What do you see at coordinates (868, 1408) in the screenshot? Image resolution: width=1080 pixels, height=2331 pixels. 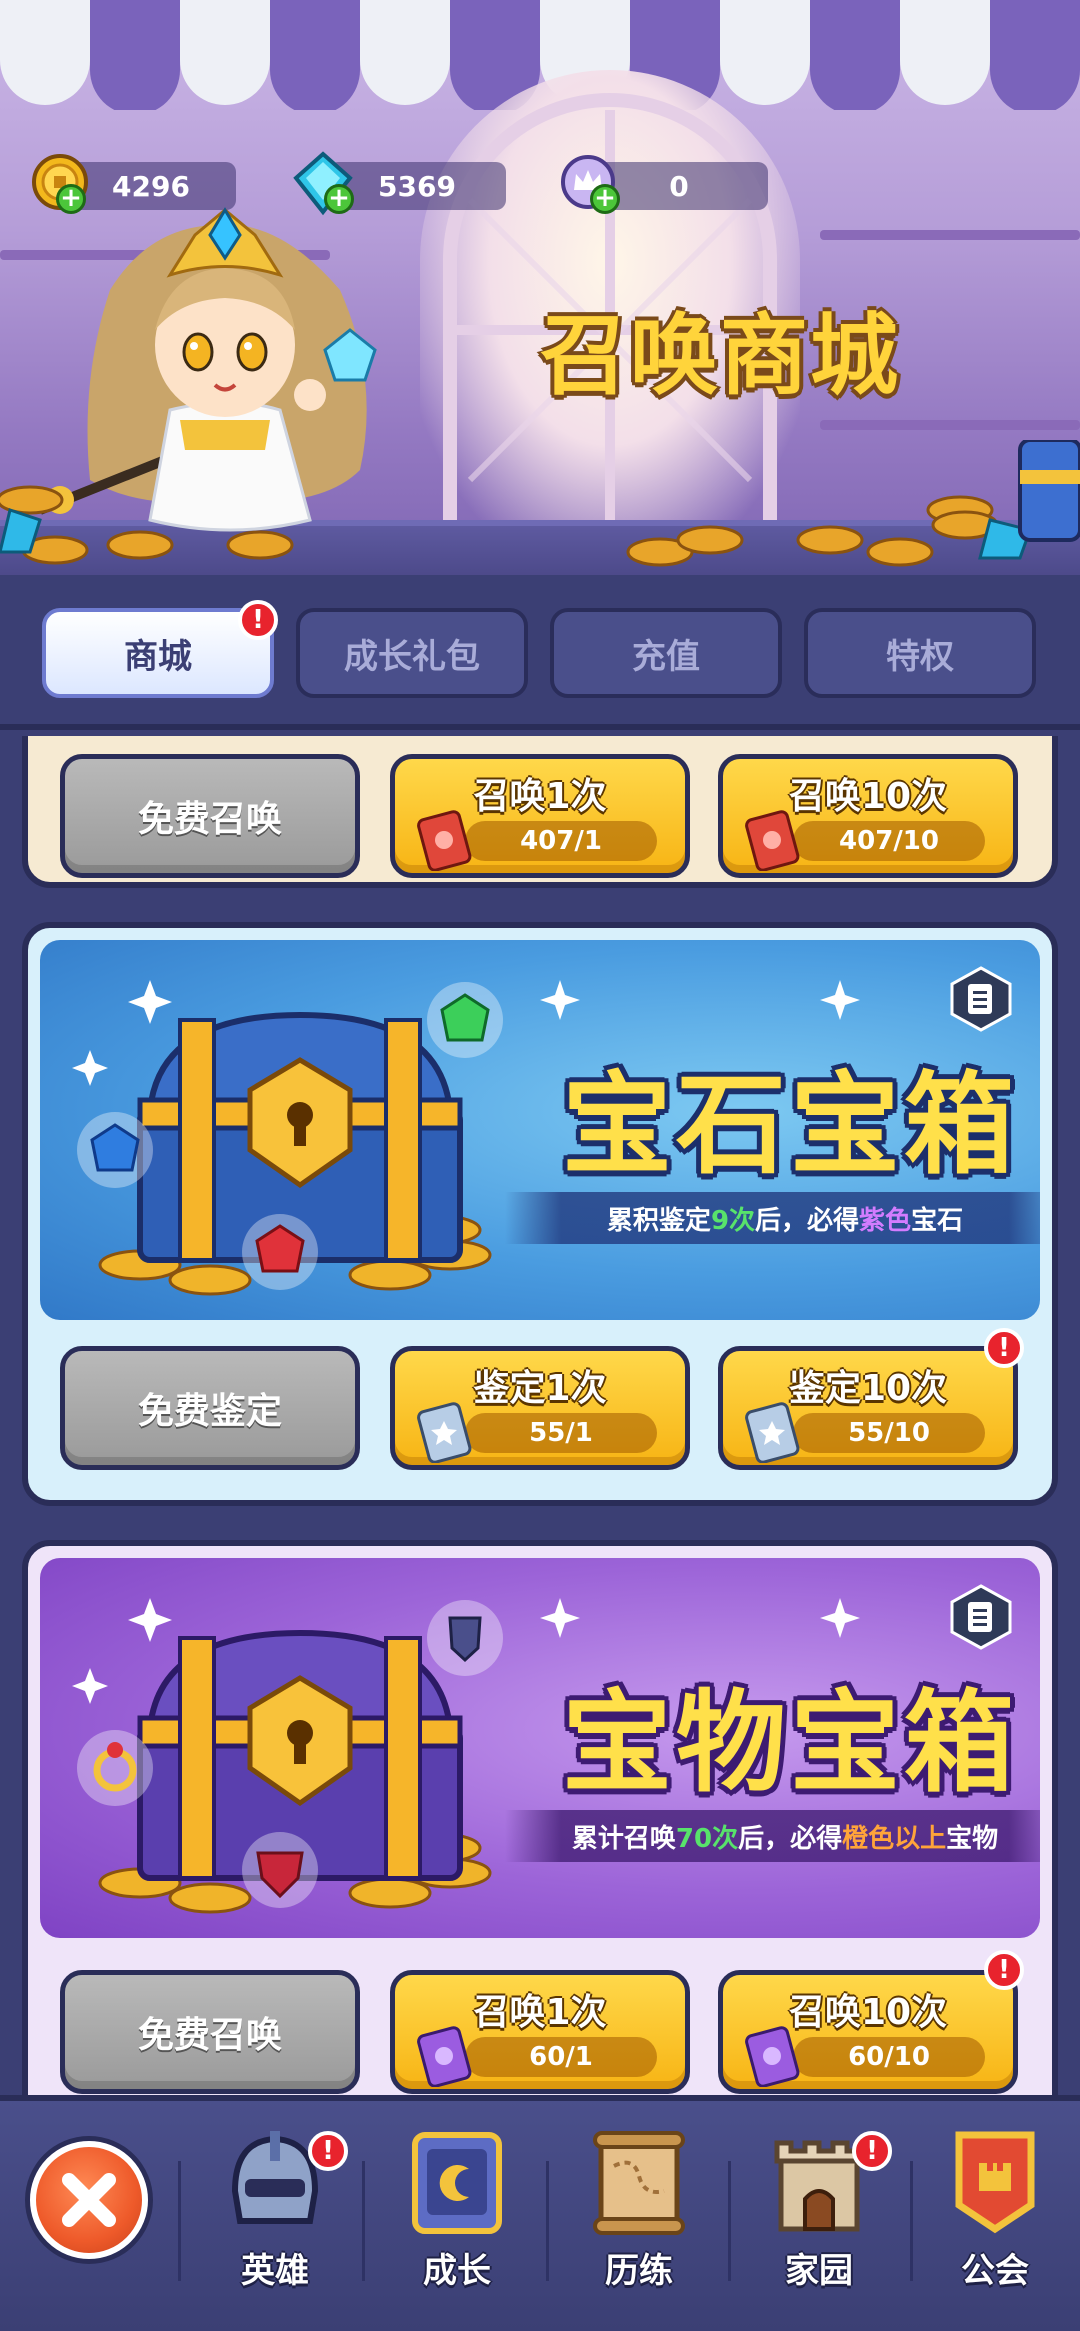 I see `appraise-10-button: 鉴定10次 55/10` at bounding box center [868, 1408].